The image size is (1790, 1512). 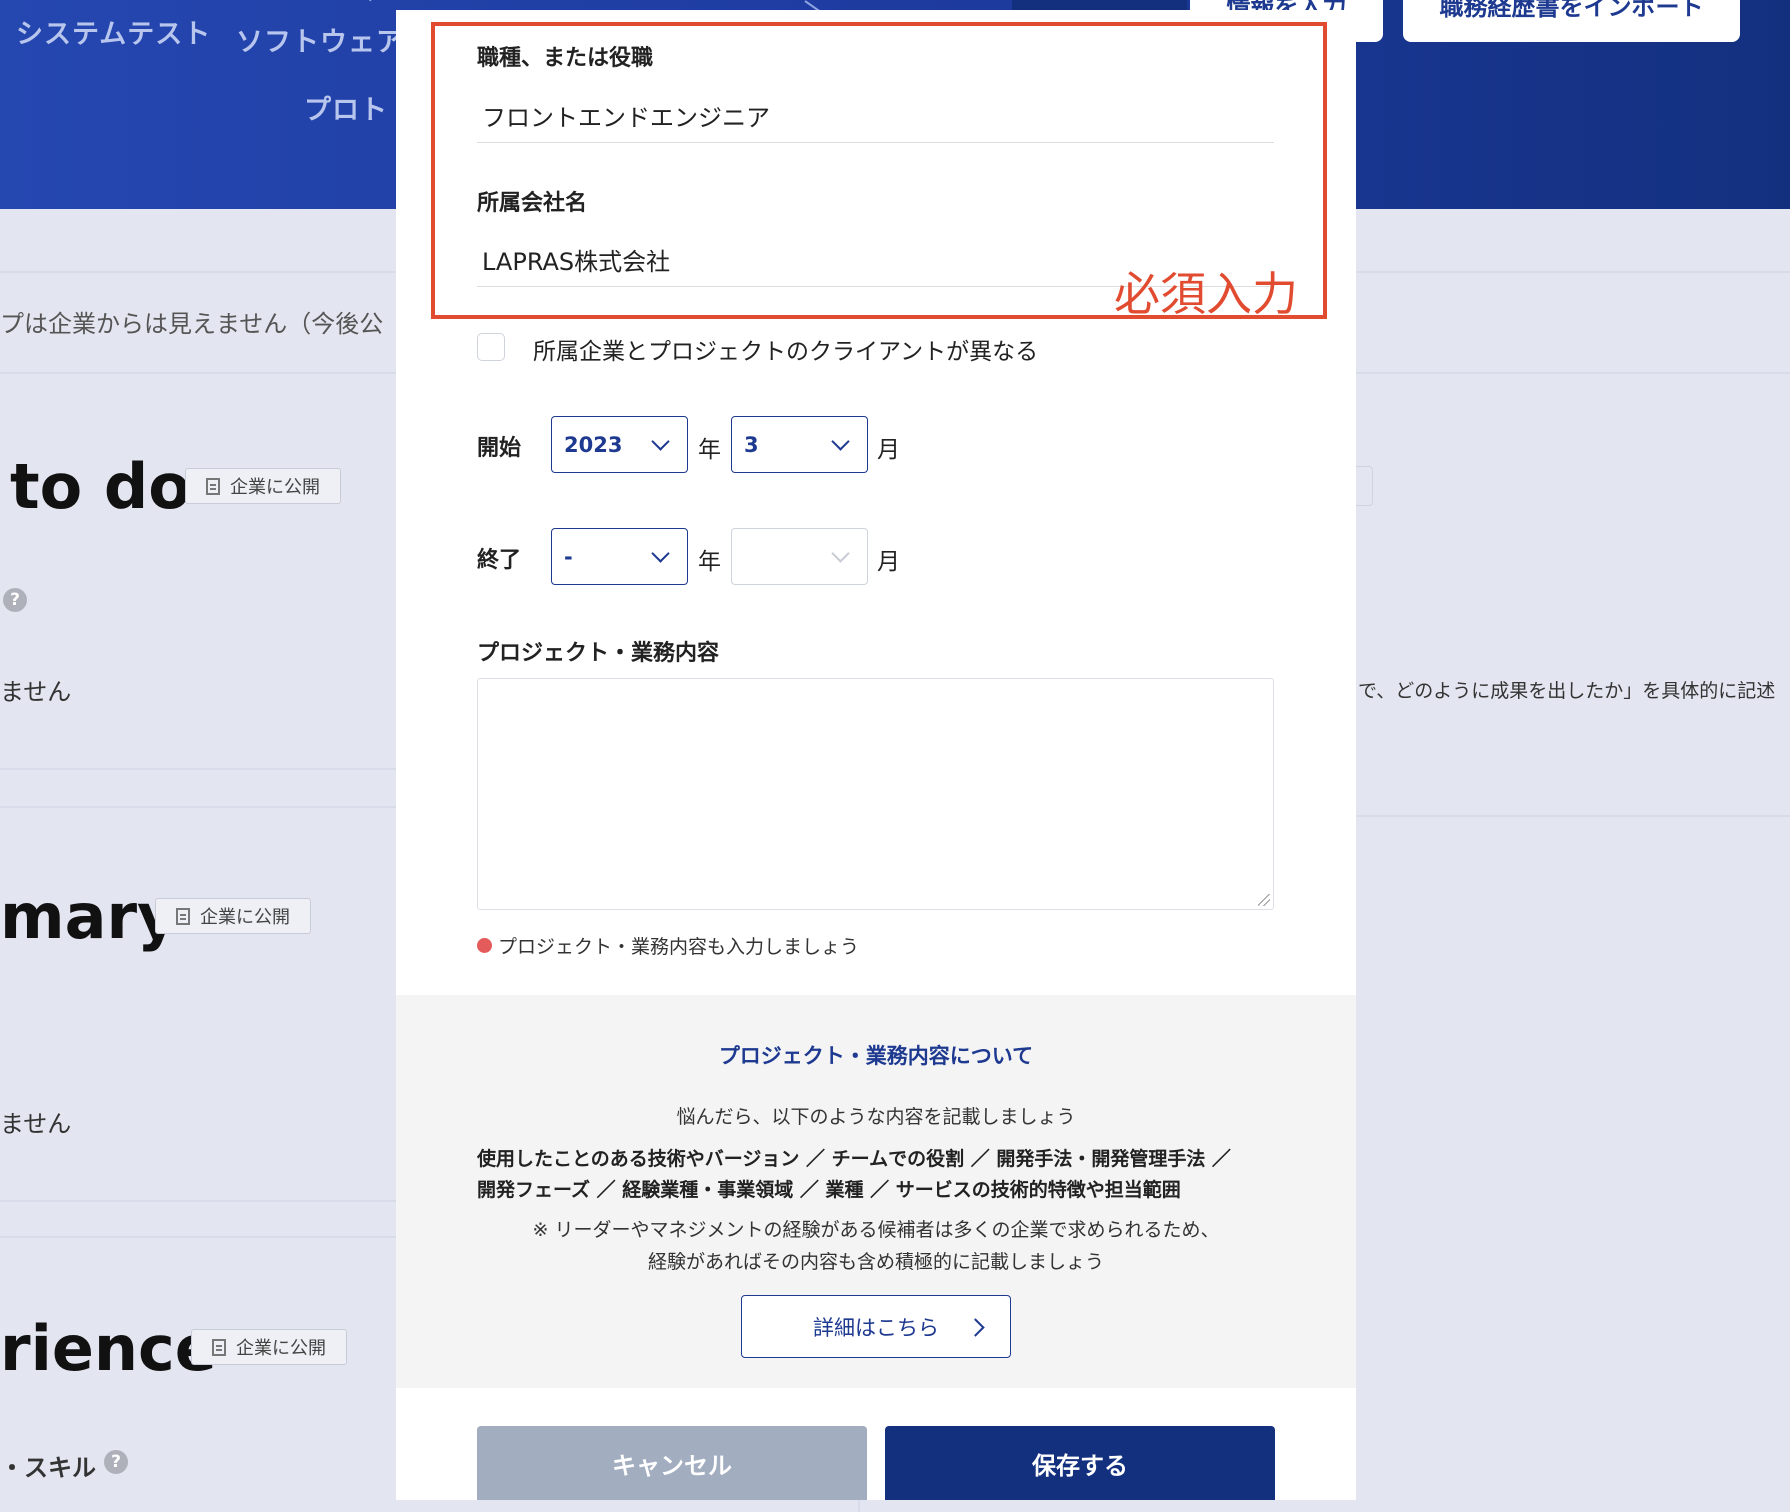 What do you see at coordinates (346, 110) in the screenshot?
I see `hero-keyword: プロト` at bounding box center [346, 110].